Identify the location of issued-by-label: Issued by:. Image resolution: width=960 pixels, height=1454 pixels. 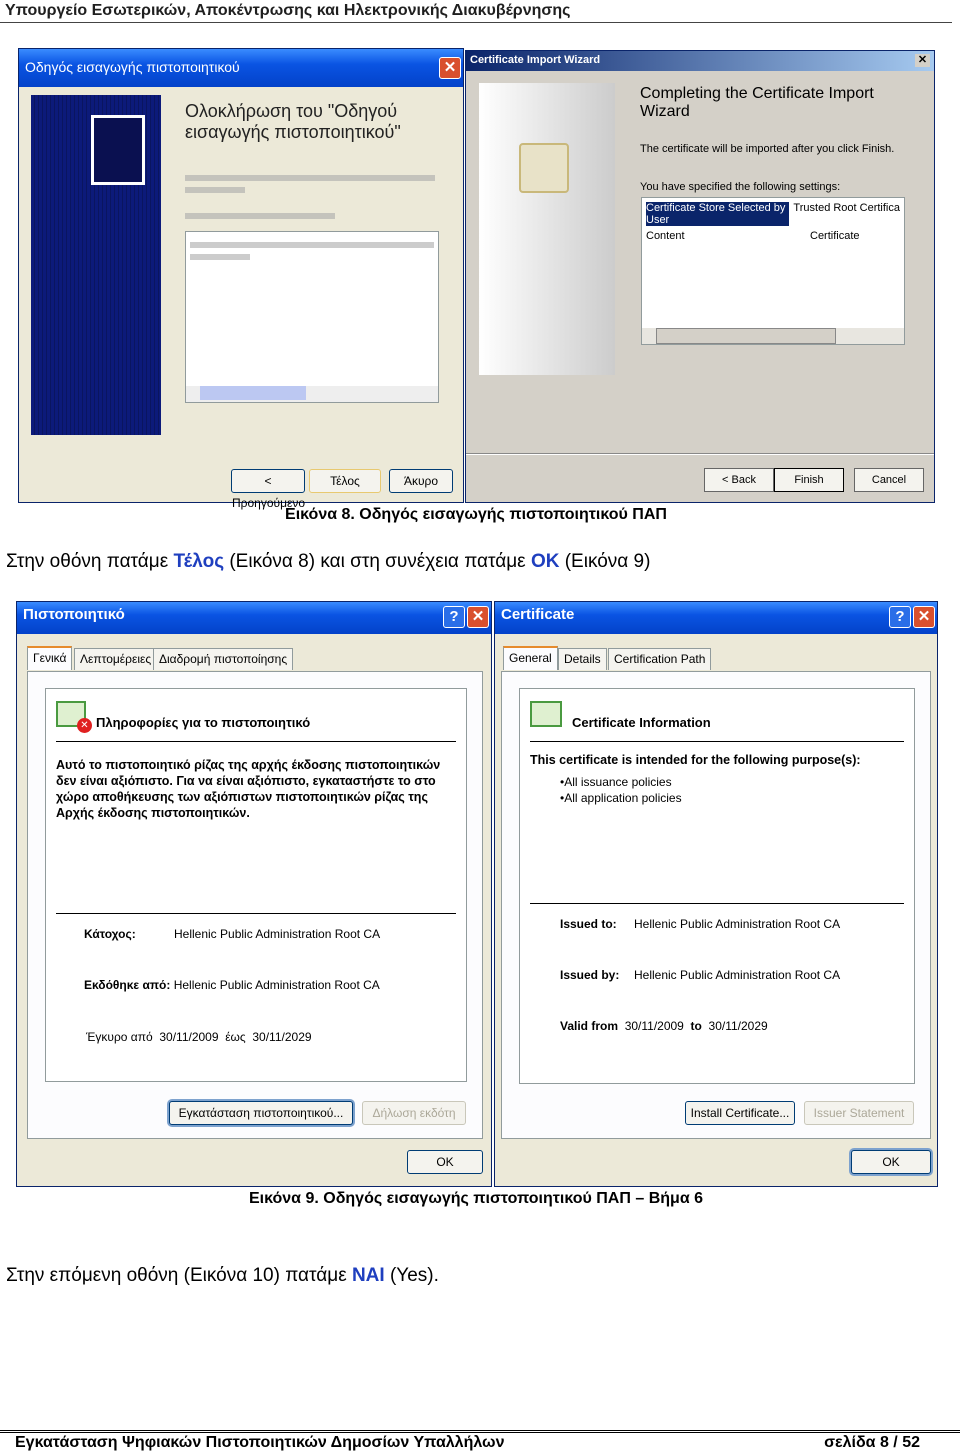
(590, 975).